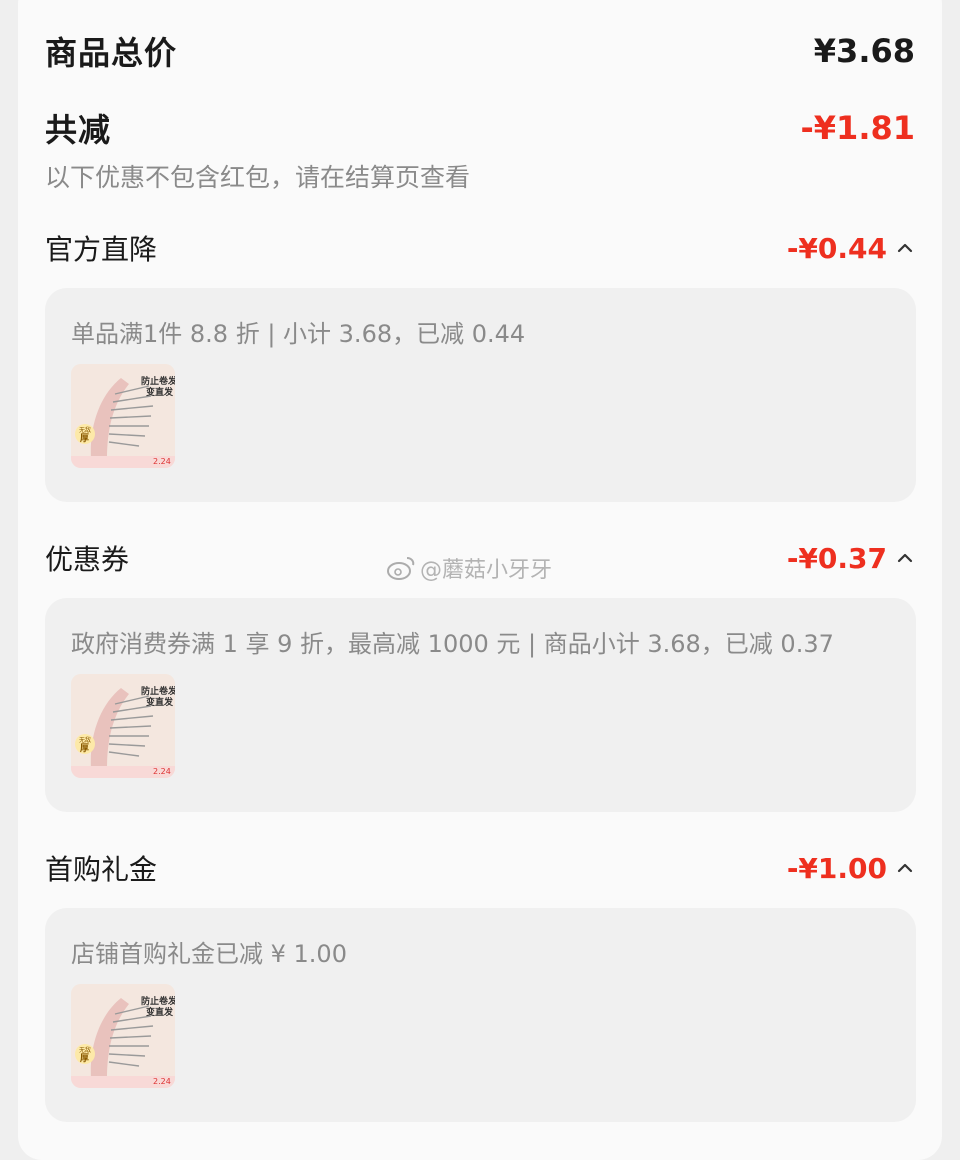 The height and width of the screenshot is (1160, 960). I want to click on weibo-icon, so click(401, 568).